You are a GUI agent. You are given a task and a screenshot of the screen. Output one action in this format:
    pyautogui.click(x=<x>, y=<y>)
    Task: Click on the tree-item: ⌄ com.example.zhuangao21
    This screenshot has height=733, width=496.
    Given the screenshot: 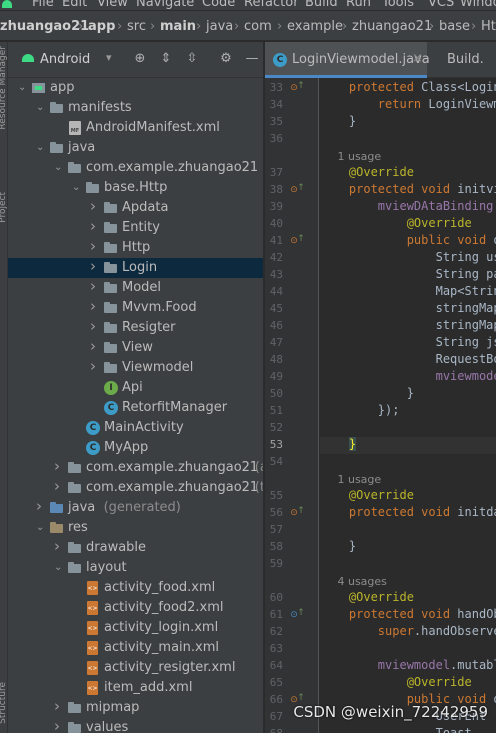 What is the action you would take?
    pyautogui.click(x=135, y=168)
    